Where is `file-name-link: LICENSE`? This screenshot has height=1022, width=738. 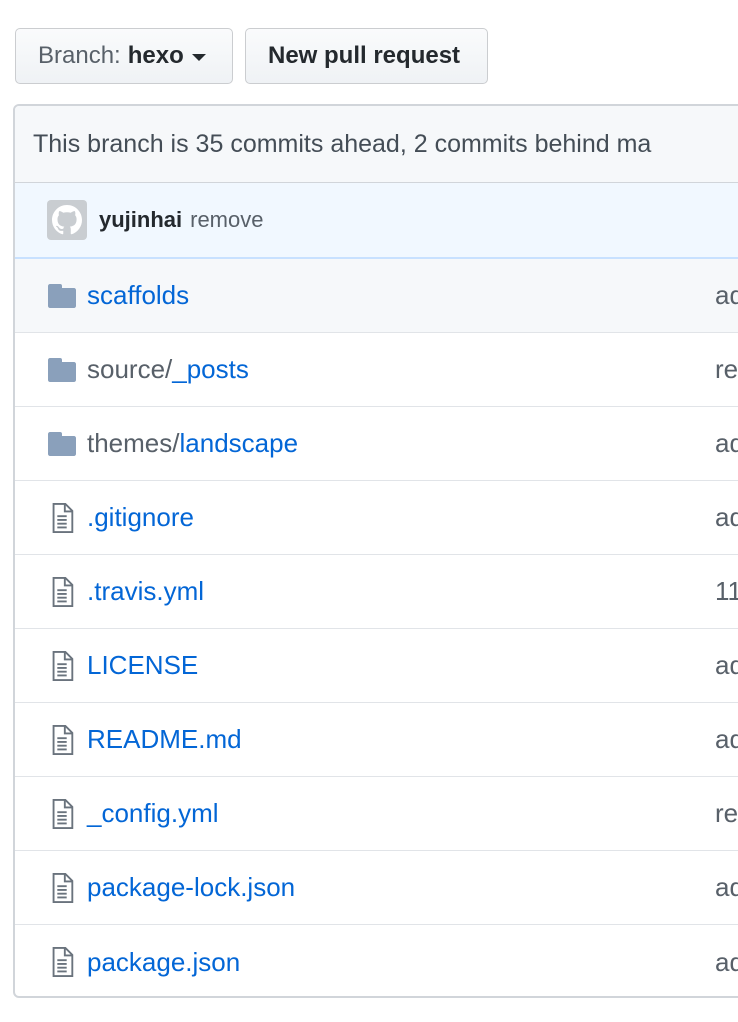
file-name-link: LICENSE is located at coordinates (142, 665).